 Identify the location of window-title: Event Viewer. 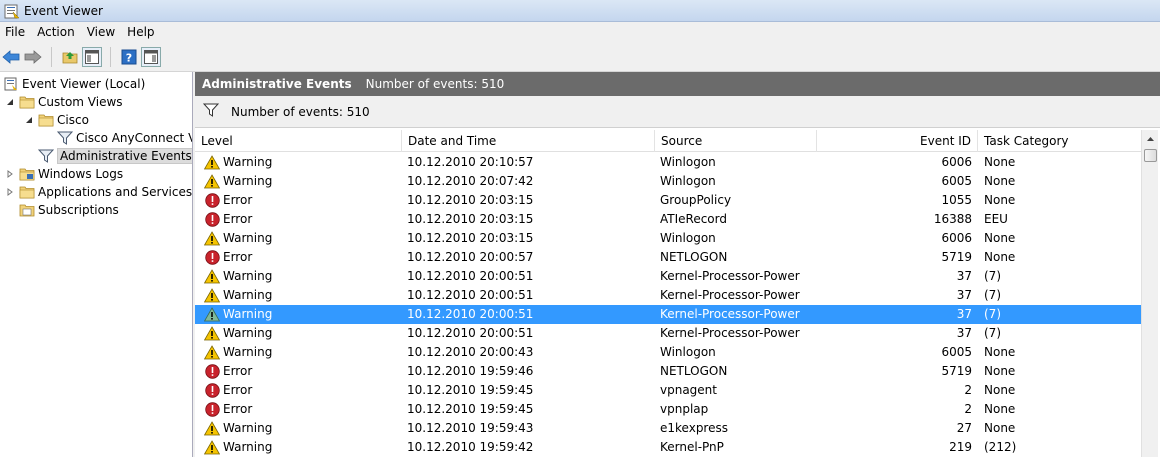
(63, 10).